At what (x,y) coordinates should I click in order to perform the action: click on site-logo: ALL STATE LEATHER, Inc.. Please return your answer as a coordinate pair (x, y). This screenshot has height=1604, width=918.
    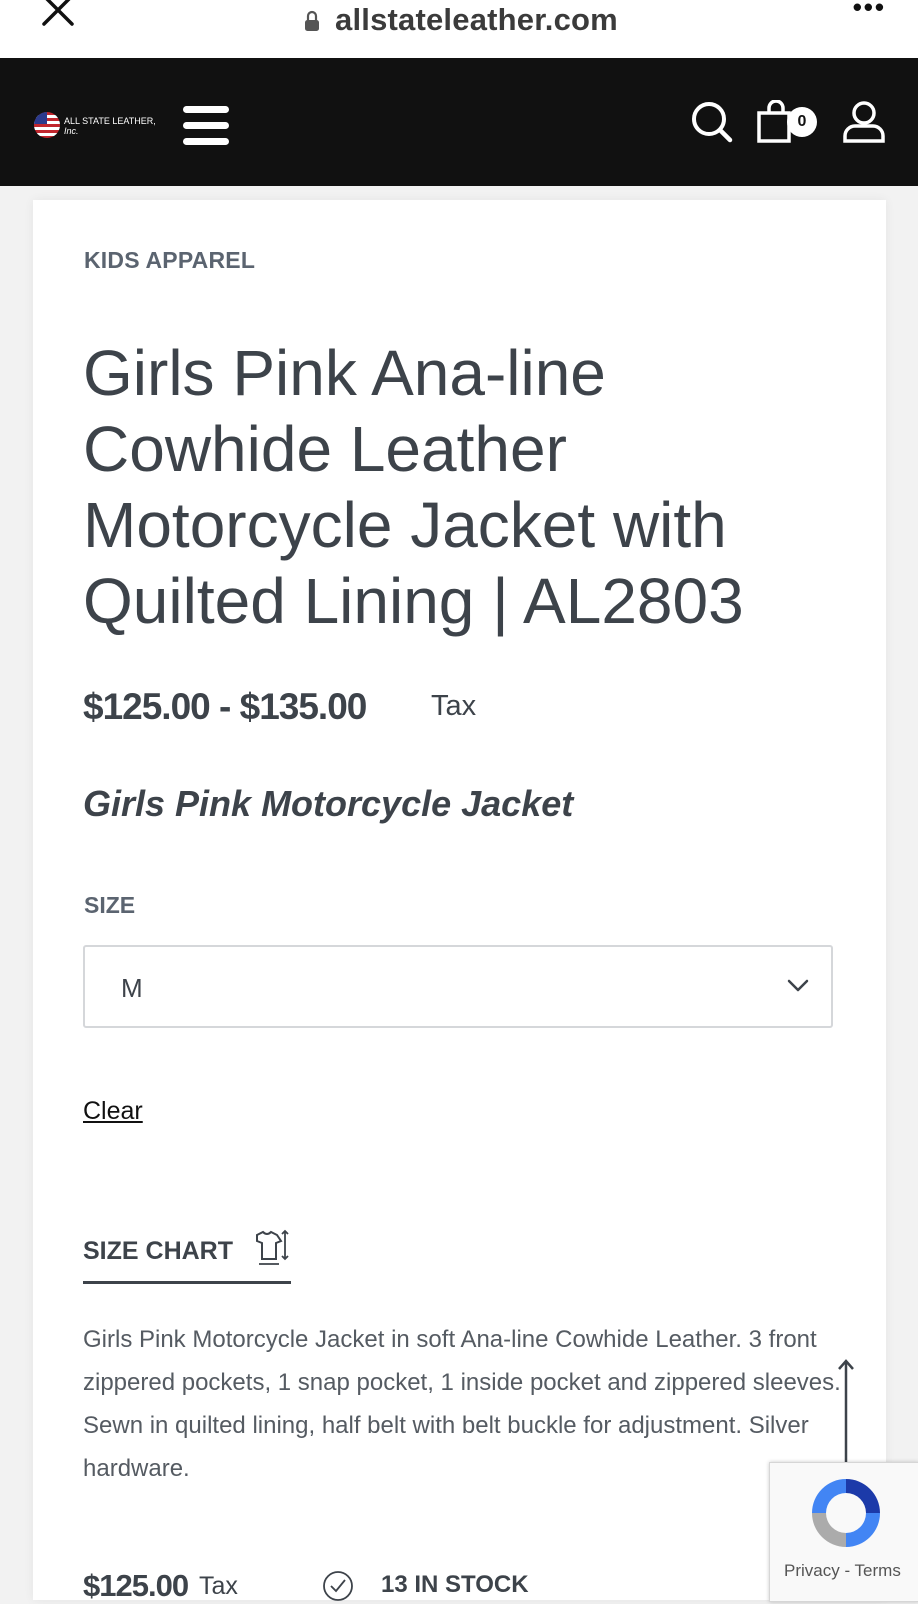
    Looking at the image, I should click on (99, 127).